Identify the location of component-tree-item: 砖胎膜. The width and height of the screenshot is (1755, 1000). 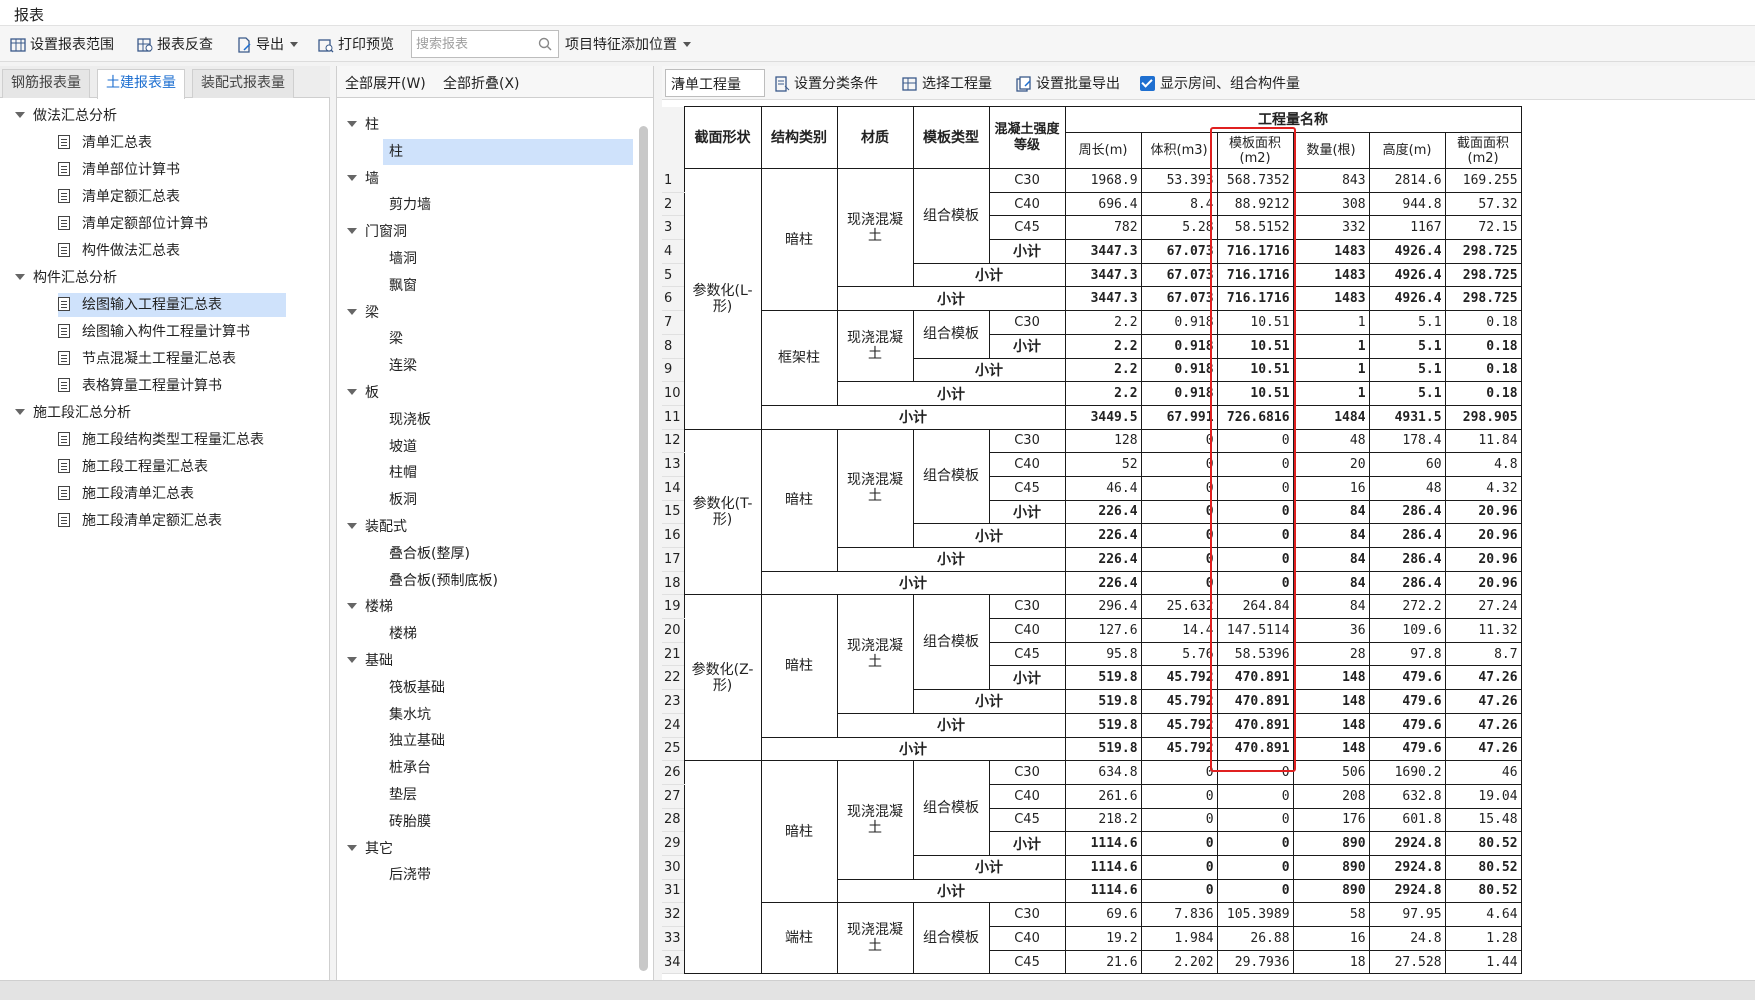
(407, 822).